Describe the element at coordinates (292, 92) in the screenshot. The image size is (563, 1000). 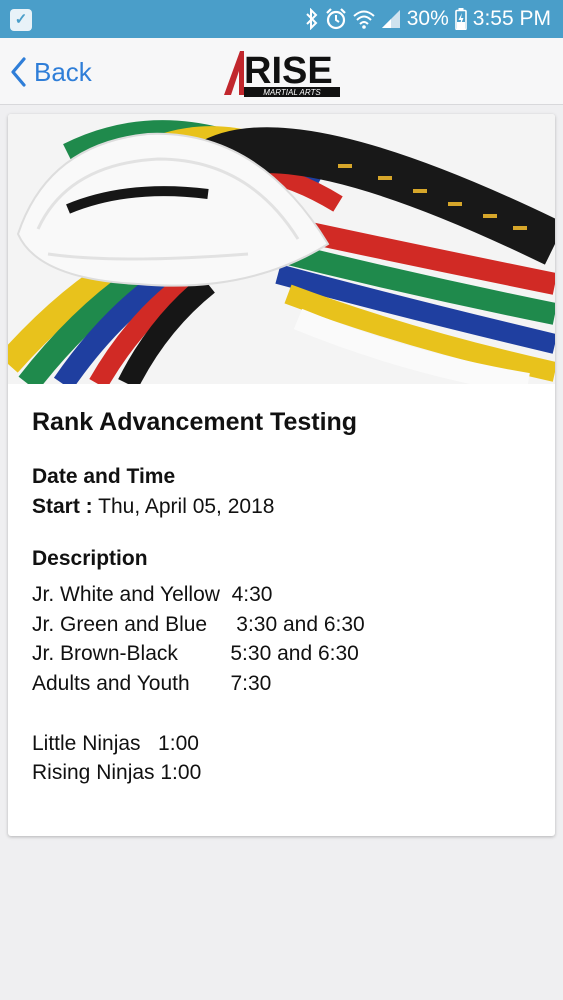
I see `logo-subtext: MARTIAL ARTS` at that location.